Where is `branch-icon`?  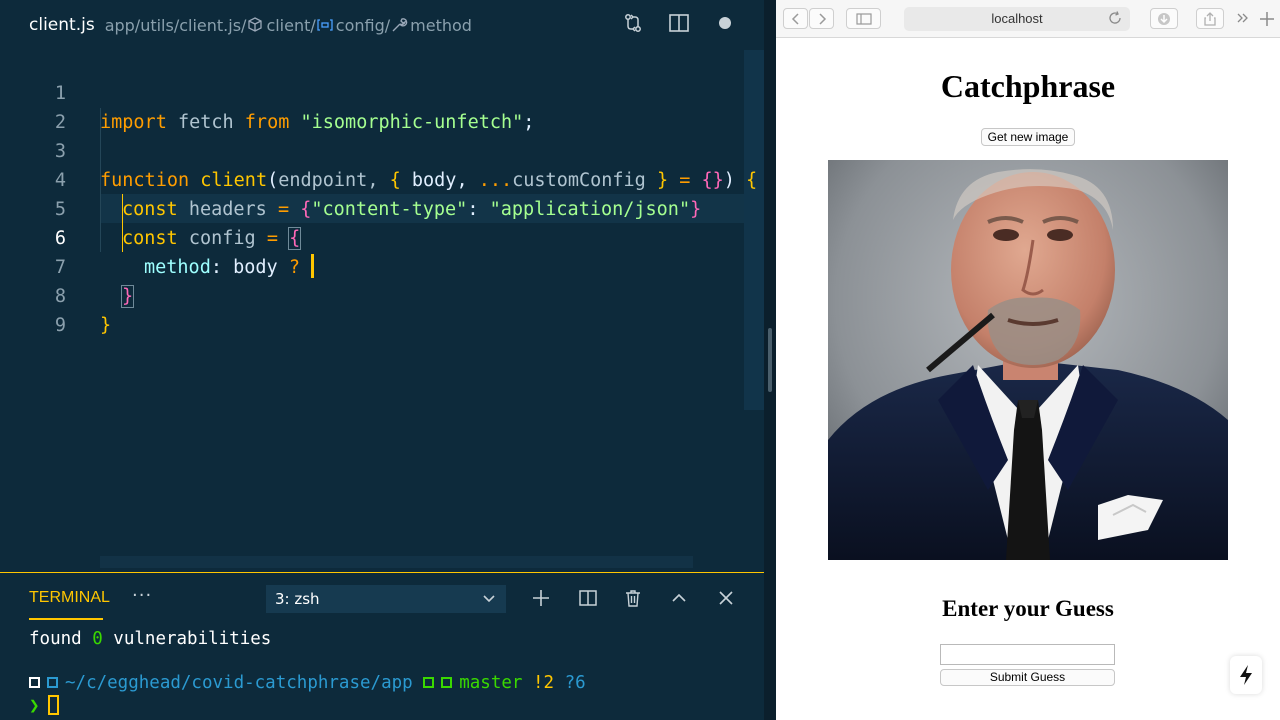 branch-icon is located at coordinates (447, 682).